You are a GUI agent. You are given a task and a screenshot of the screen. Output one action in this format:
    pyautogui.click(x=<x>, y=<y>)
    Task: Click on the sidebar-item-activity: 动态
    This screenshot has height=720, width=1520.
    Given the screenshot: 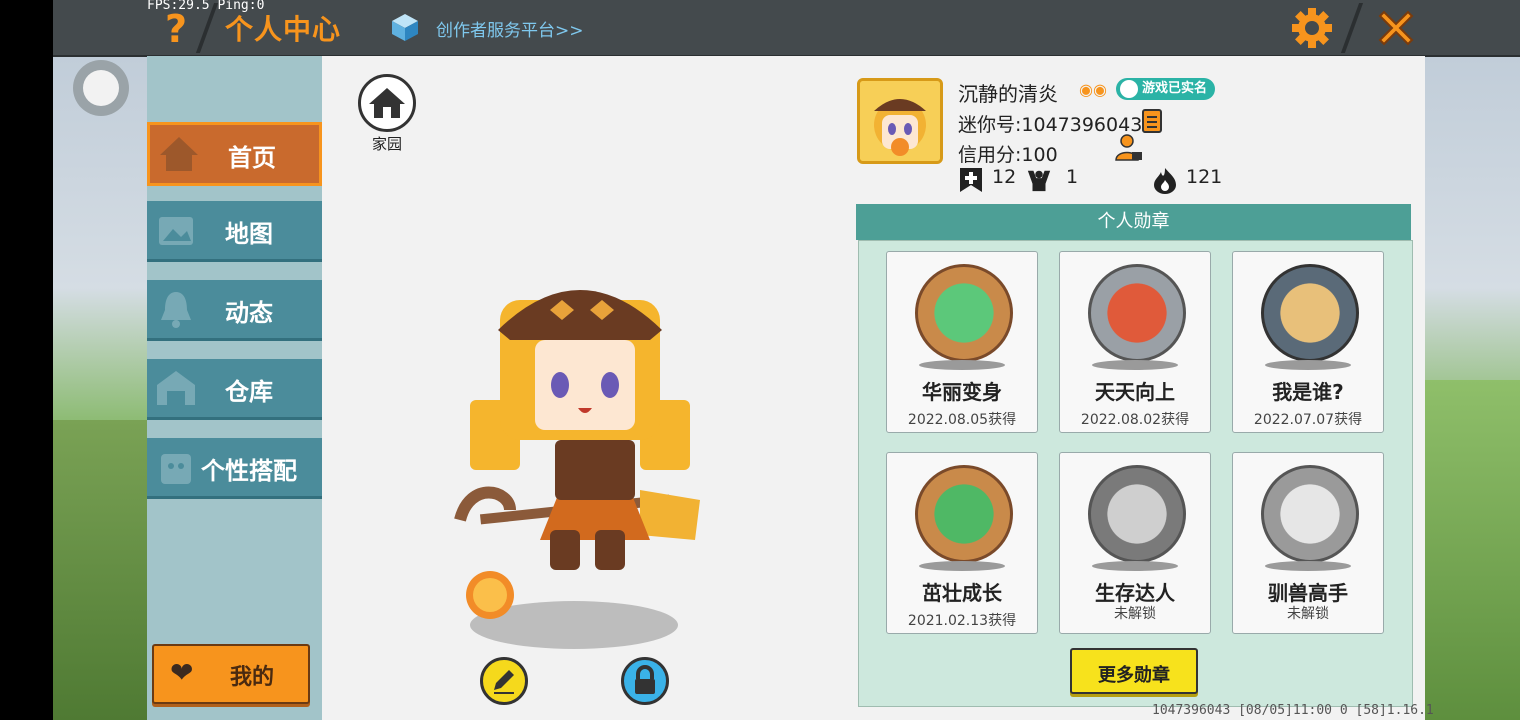 What is the action you would take?
    pyautogui.click(x=234, y=310)
    